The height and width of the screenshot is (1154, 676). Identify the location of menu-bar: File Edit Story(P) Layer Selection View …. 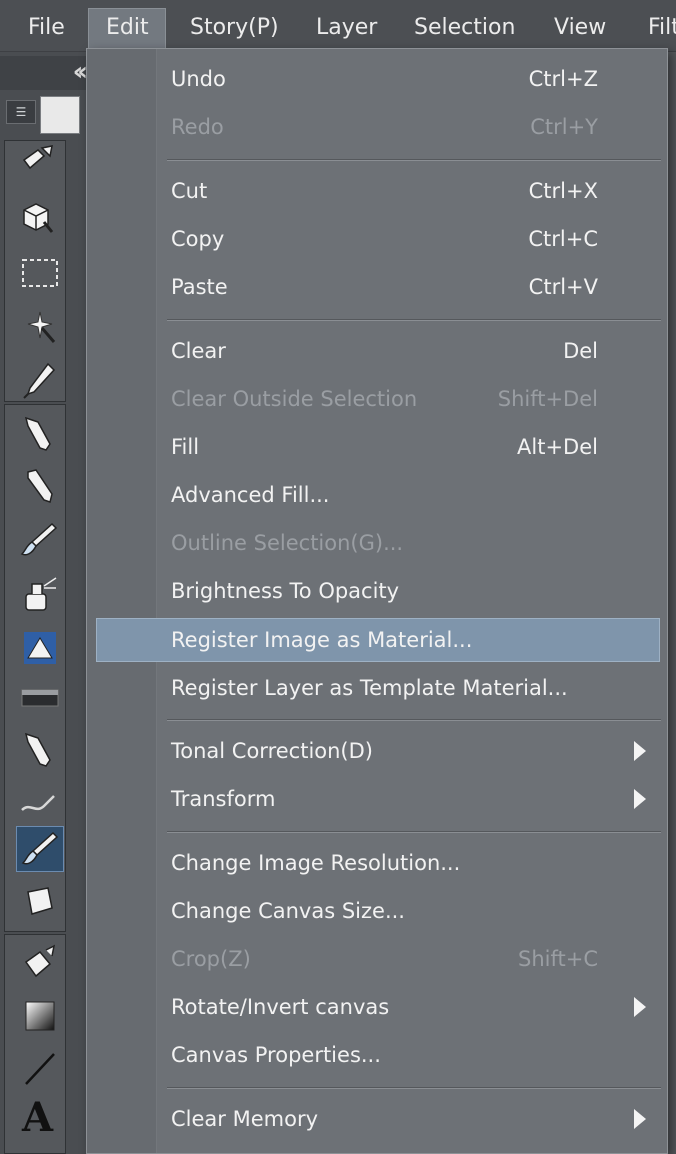
(338, 26).